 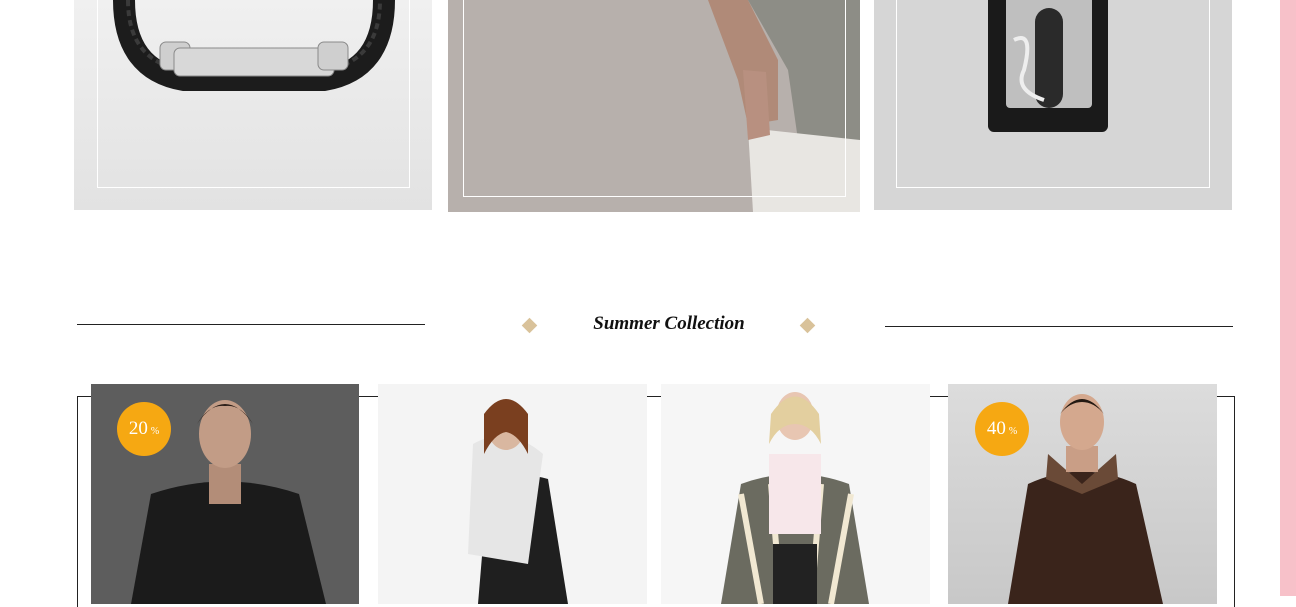 What do you see at coordinates (1082, 494) in the screenshot?
I see `product-card: 40%` at bounding box center [1082, 494].